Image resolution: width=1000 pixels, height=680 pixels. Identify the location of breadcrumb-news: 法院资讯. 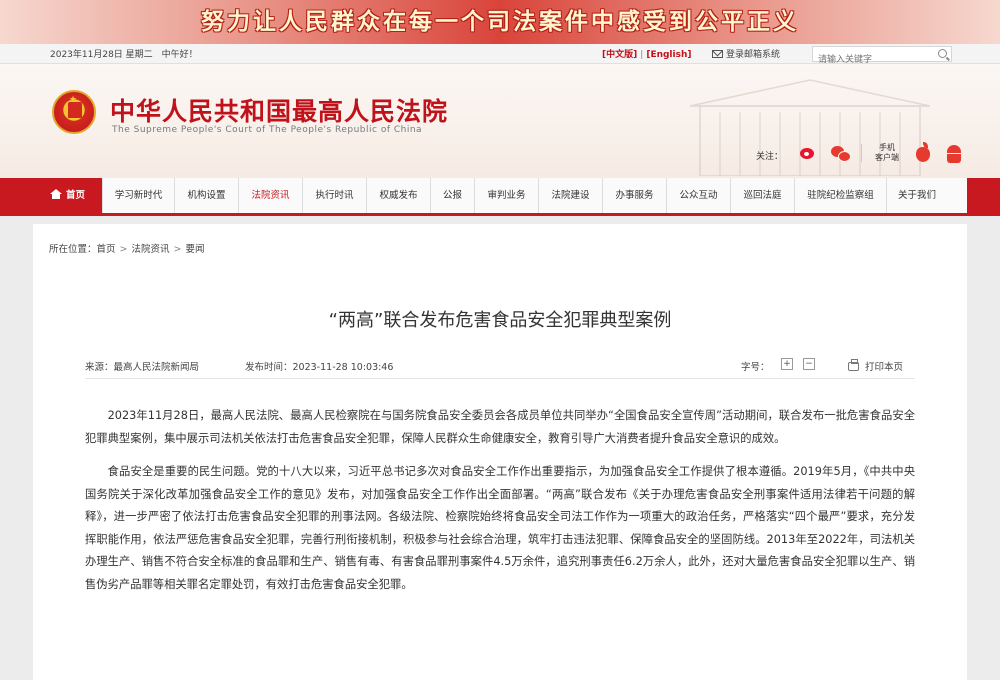
(151, 249).